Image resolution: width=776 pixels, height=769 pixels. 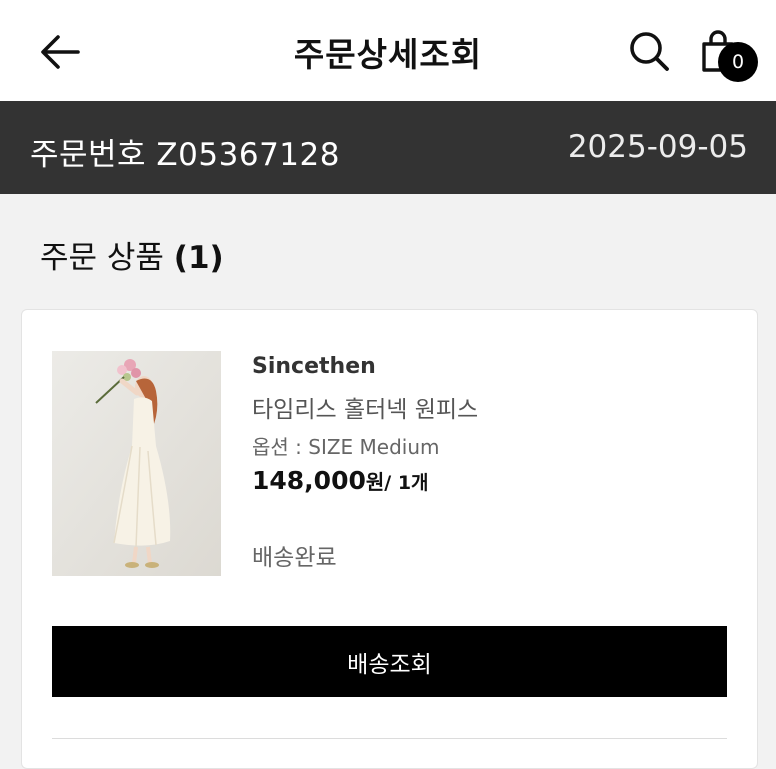 What do you see at coordinates (657, 147) in the screenshot?
I see `order-date: 2025-09-05` at bounding box center [657, 147].